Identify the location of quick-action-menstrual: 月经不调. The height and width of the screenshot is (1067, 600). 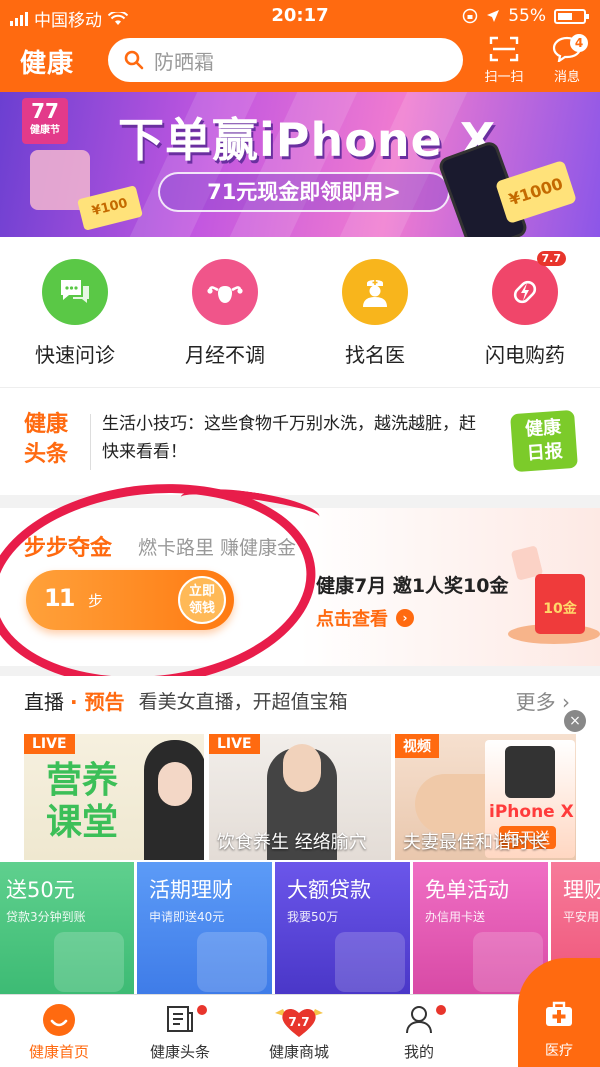
(225, 313).